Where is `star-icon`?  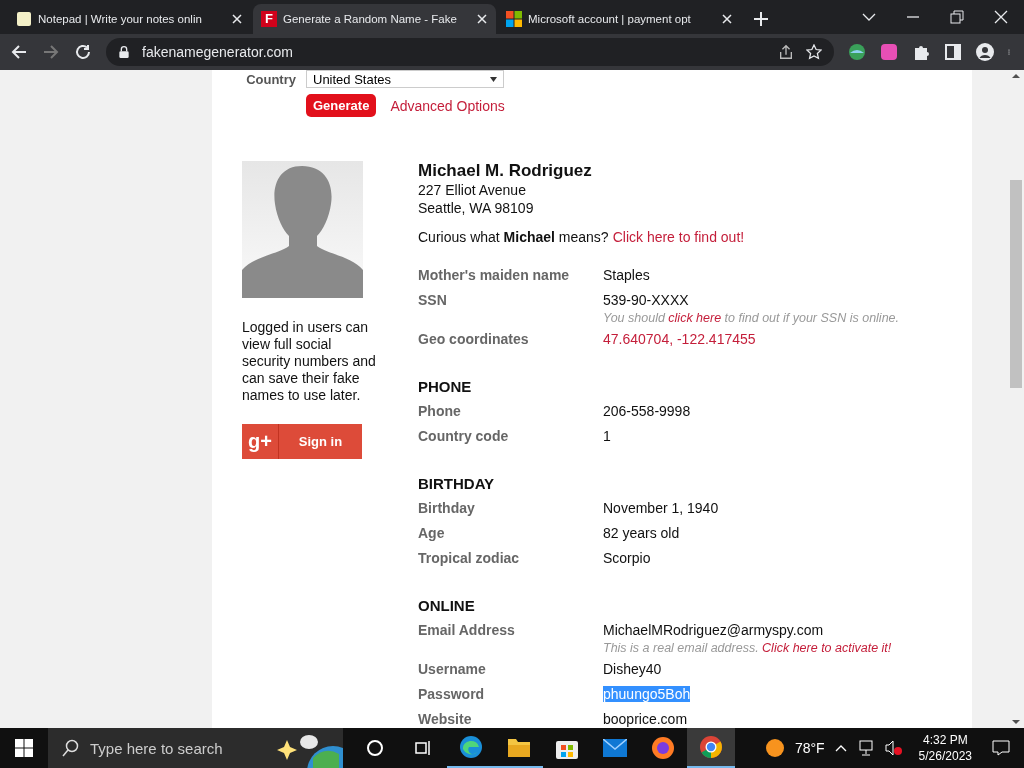
star-icon is located at coordinates (814, 52).